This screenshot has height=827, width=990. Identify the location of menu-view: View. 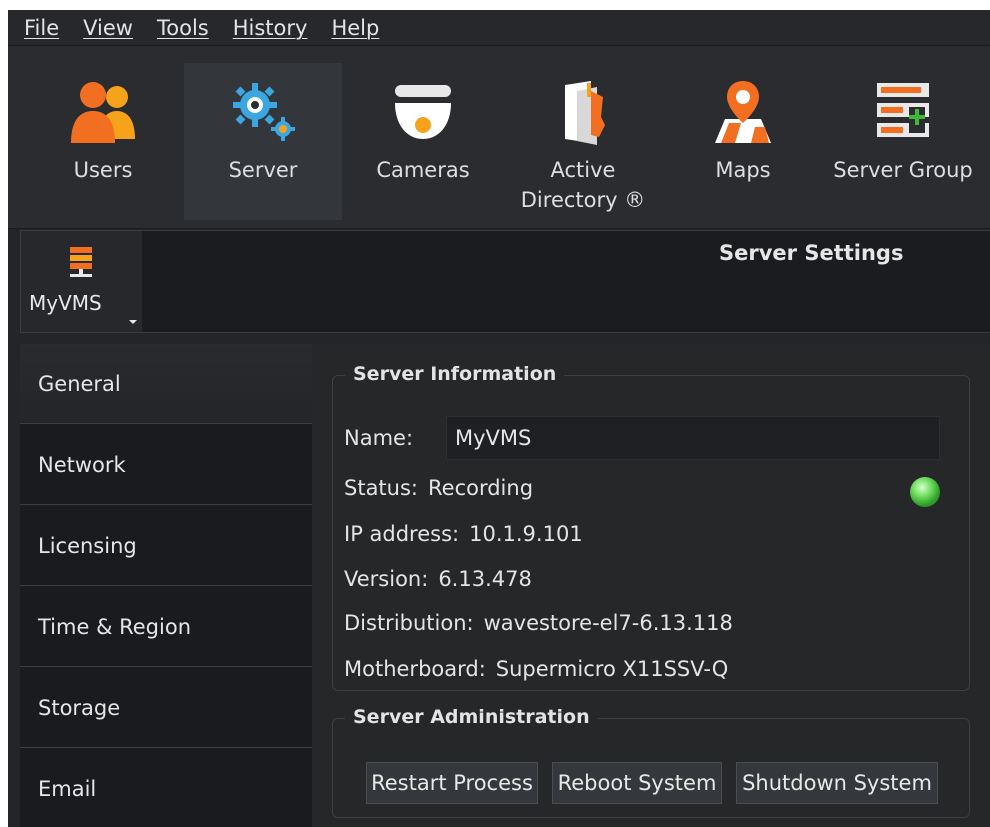
(108, 28).